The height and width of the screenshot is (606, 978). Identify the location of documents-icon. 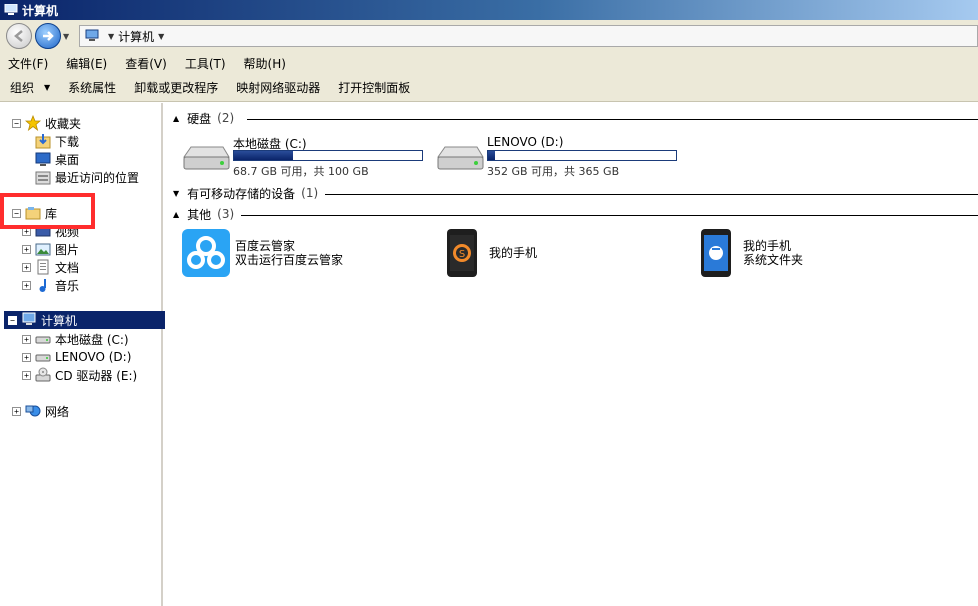
(43, 267).